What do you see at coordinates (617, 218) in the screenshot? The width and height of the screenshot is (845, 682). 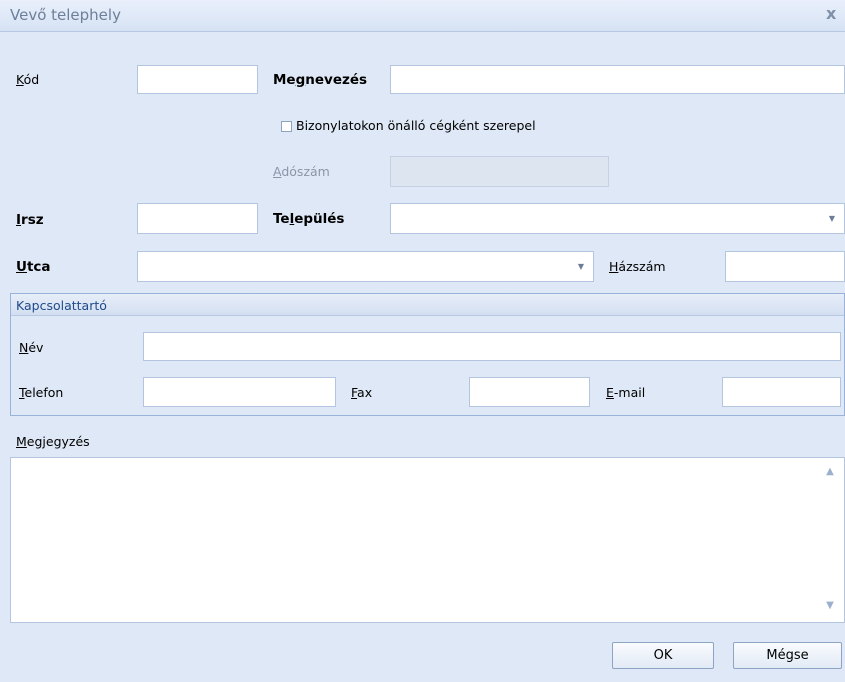 I see `telepules-combo` at bounding box center [617, 218].